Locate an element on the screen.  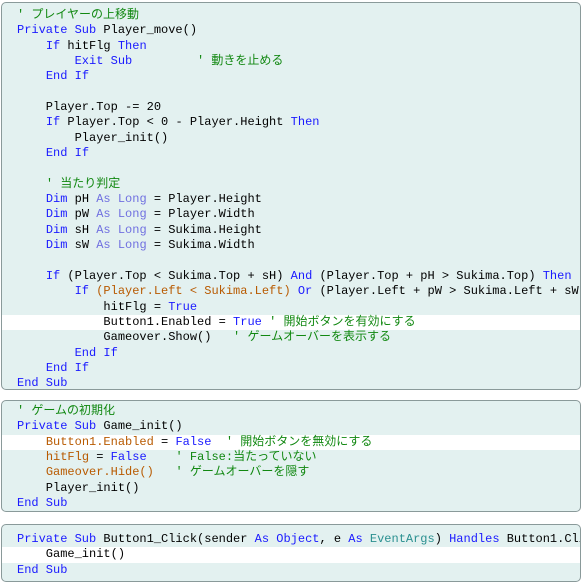
code-text: sW is located at coordinates (85, 245).